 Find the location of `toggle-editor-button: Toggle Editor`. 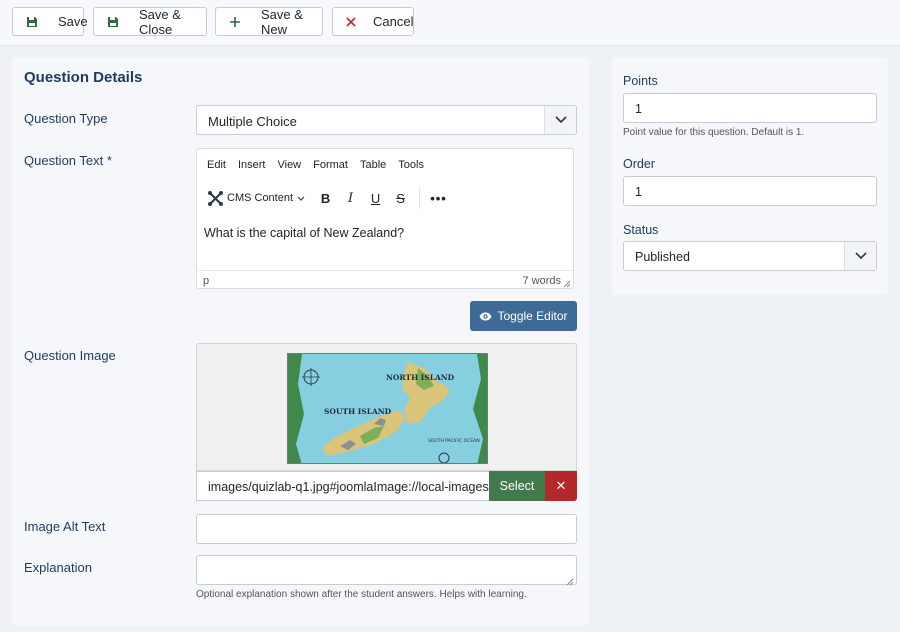

toggle-editor-button: Toggle Editor is located at coordinates (523, 316).